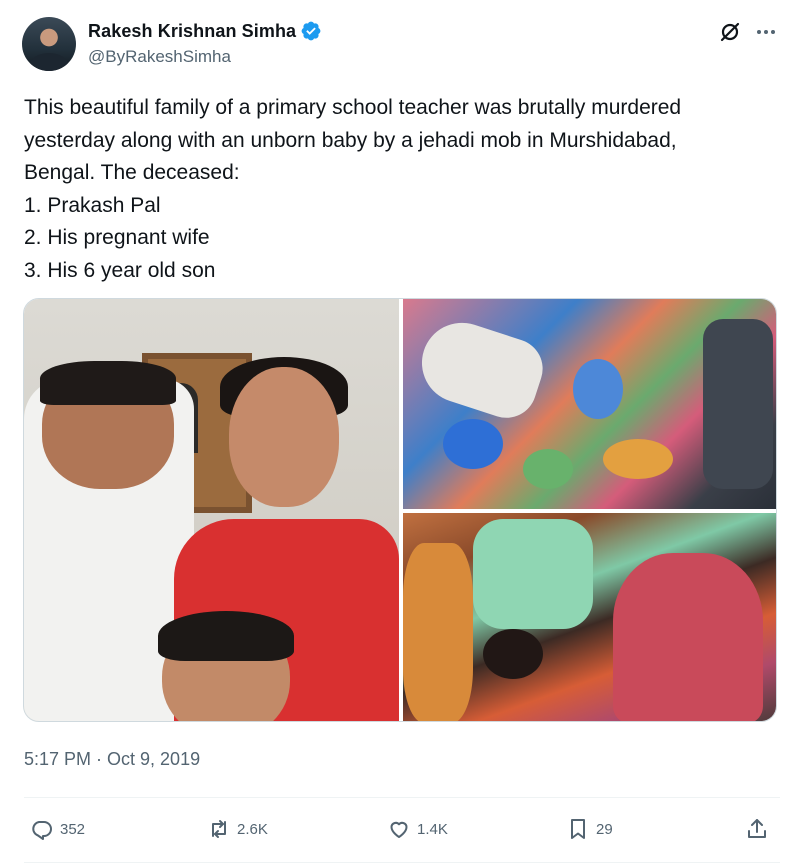 The height and width of the screenshot is (868, 804). I want to click on mourners-photo, so click(589, 617).